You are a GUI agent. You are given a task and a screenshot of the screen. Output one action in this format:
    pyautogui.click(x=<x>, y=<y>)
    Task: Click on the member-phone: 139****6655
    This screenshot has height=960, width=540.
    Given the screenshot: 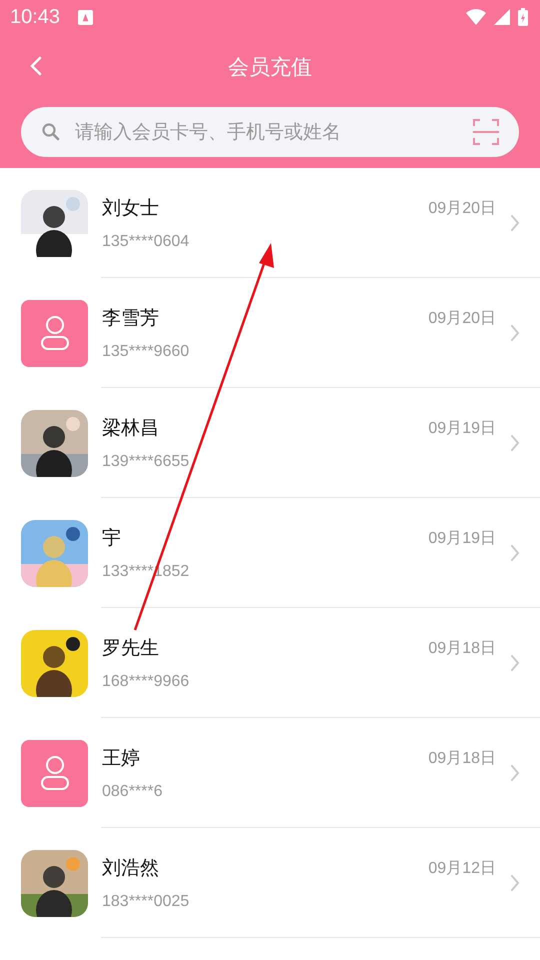 What is the action you would take?
    pyautogui.click(x=146, y=462)
    